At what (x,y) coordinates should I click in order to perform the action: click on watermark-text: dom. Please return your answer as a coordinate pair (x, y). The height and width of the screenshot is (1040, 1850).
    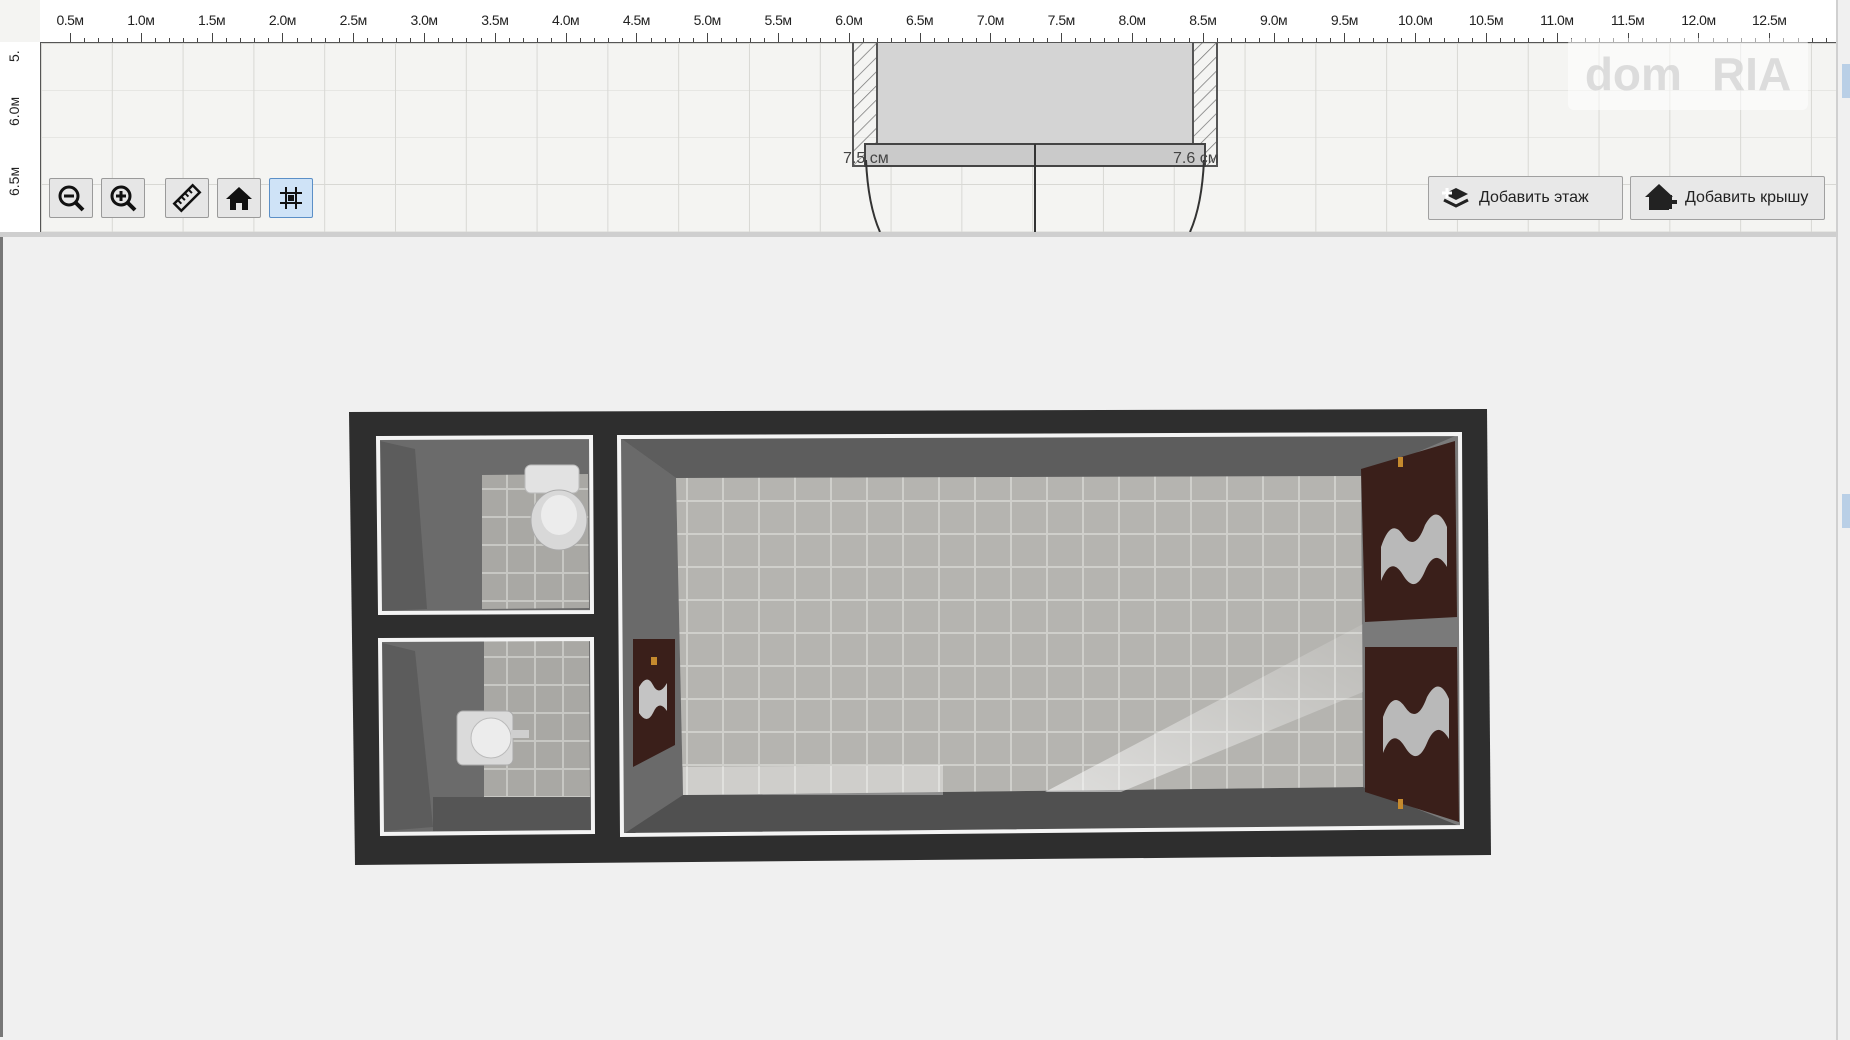
    Looking at the image, I should click on (1633, 74).